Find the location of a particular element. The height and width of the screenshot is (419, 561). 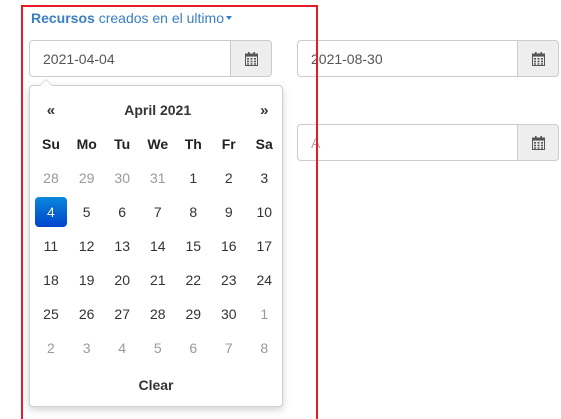

day-cell: 13 is located at coordinates (121, 246).